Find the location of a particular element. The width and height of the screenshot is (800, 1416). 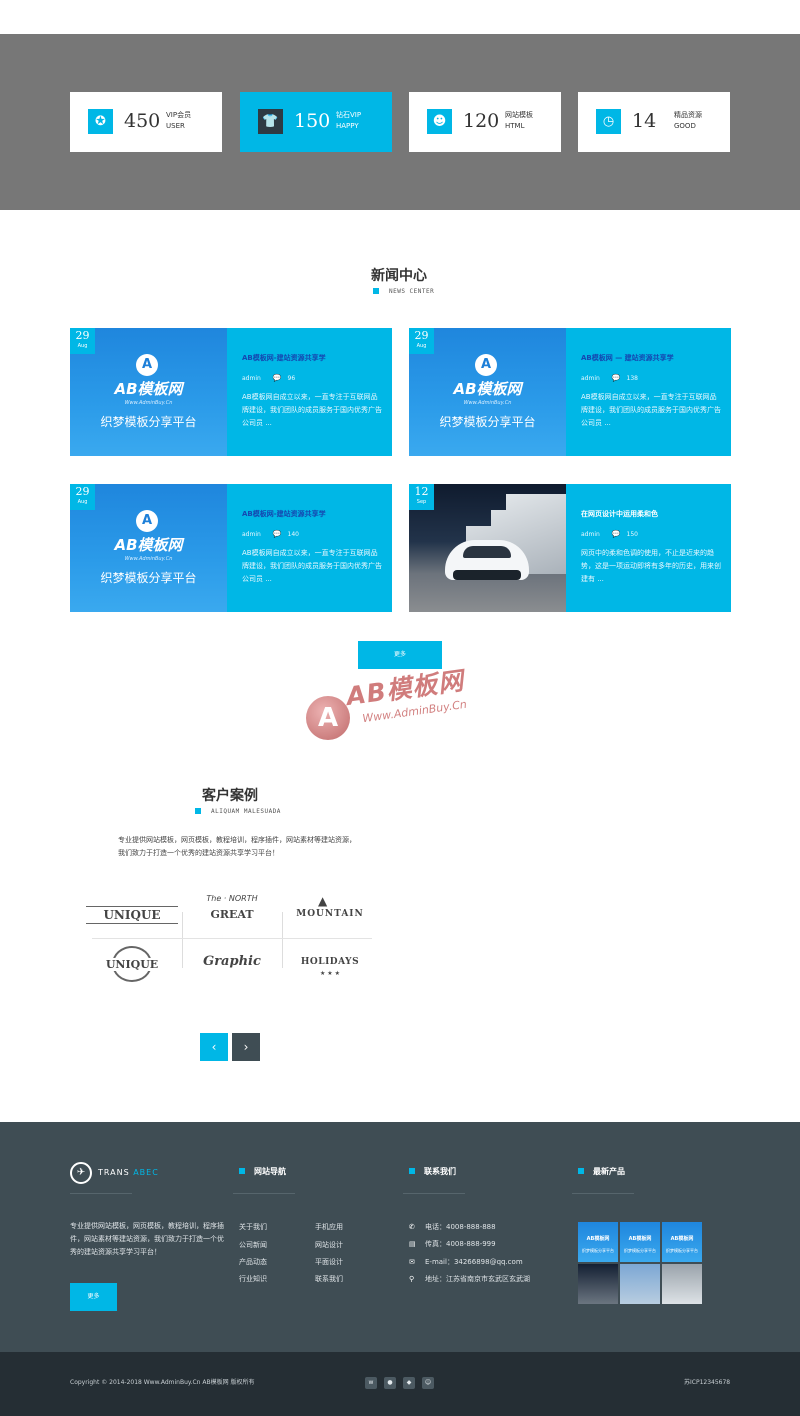

stat-label-cn: 精品资源 is located at coordinates (688, 115).